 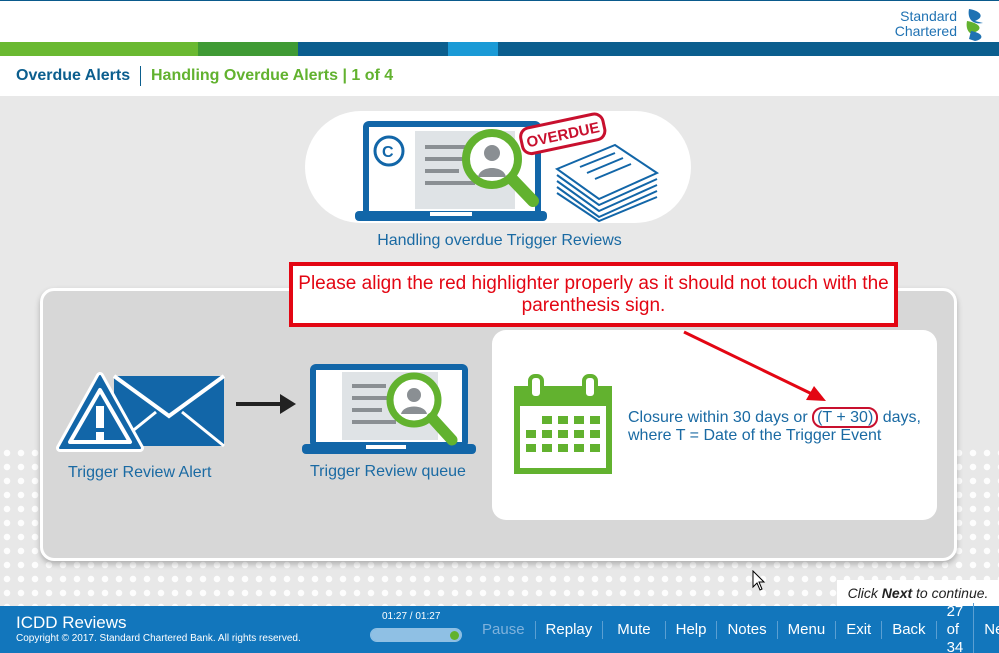 I want to click on annotation-arrow-icon, so click(x=754, y=365).